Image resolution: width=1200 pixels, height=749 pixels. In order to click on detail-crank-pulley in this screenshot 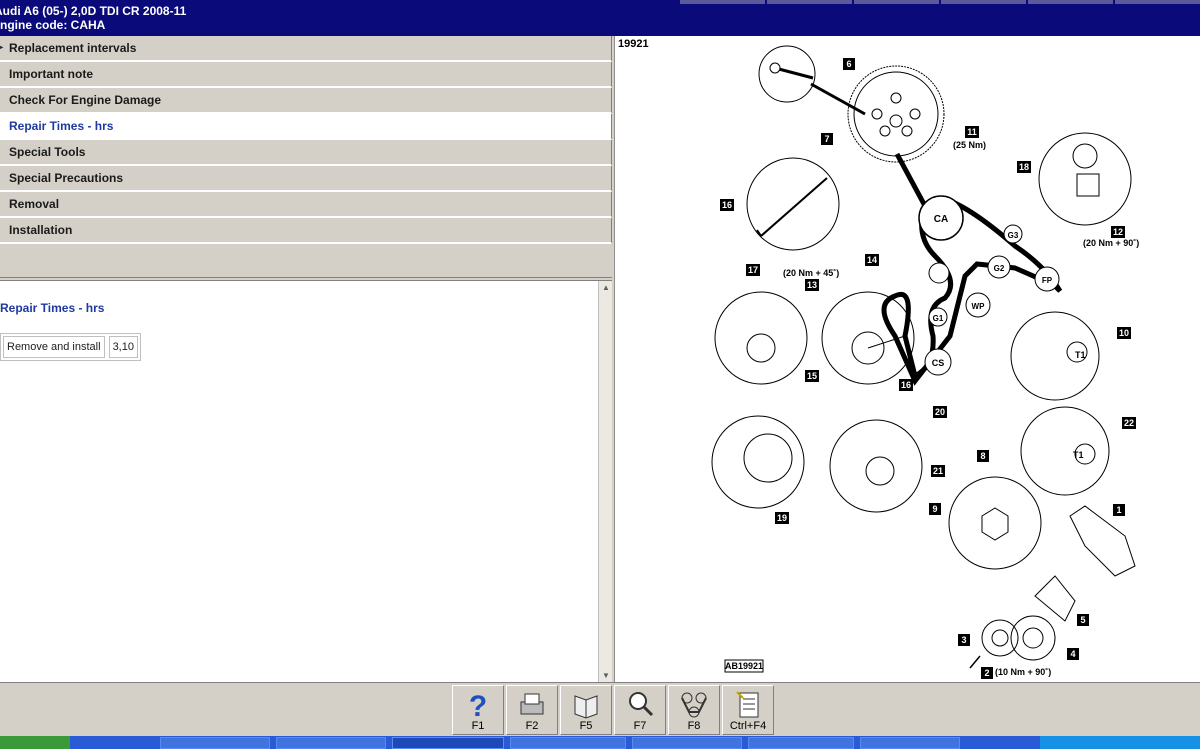, I will do `click(758, 462)`.